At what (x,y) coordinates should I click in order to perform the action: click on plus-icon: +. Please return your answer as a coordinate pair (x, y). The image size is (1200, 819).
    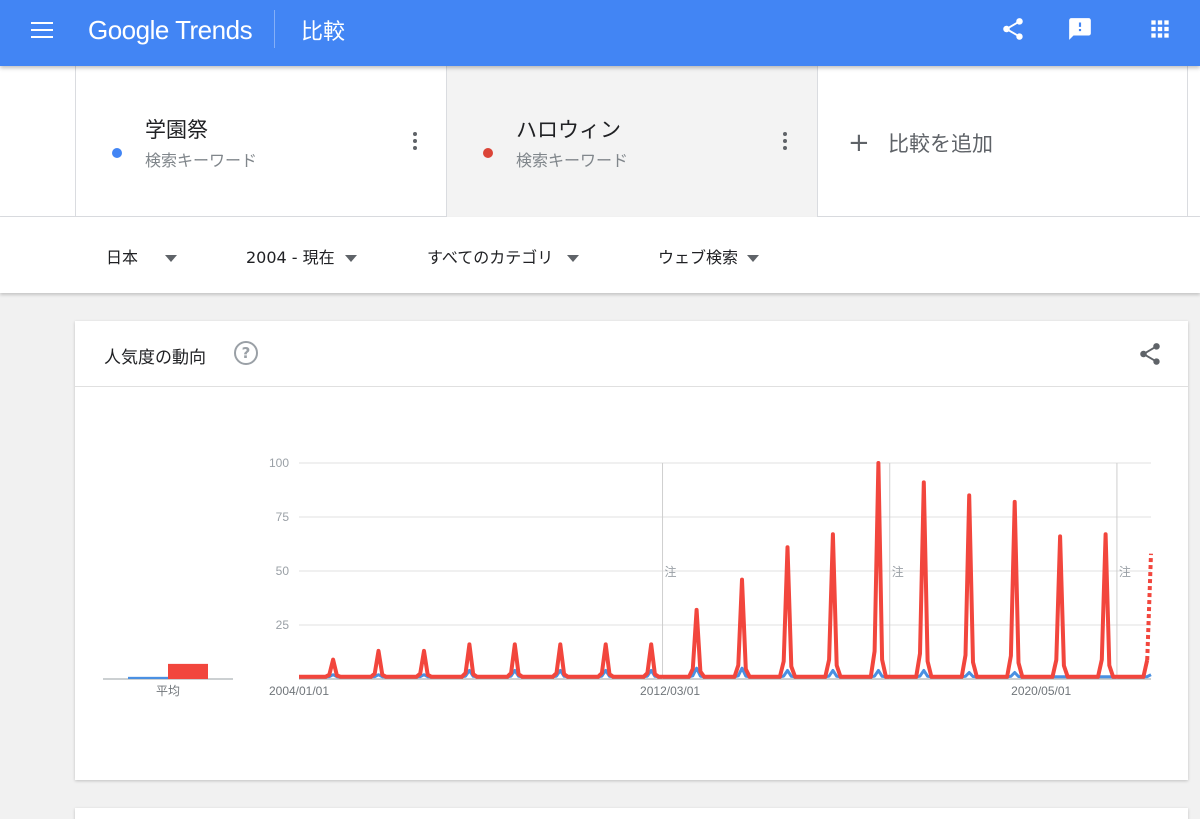
    Looking at the image, I should click on (859, 143).